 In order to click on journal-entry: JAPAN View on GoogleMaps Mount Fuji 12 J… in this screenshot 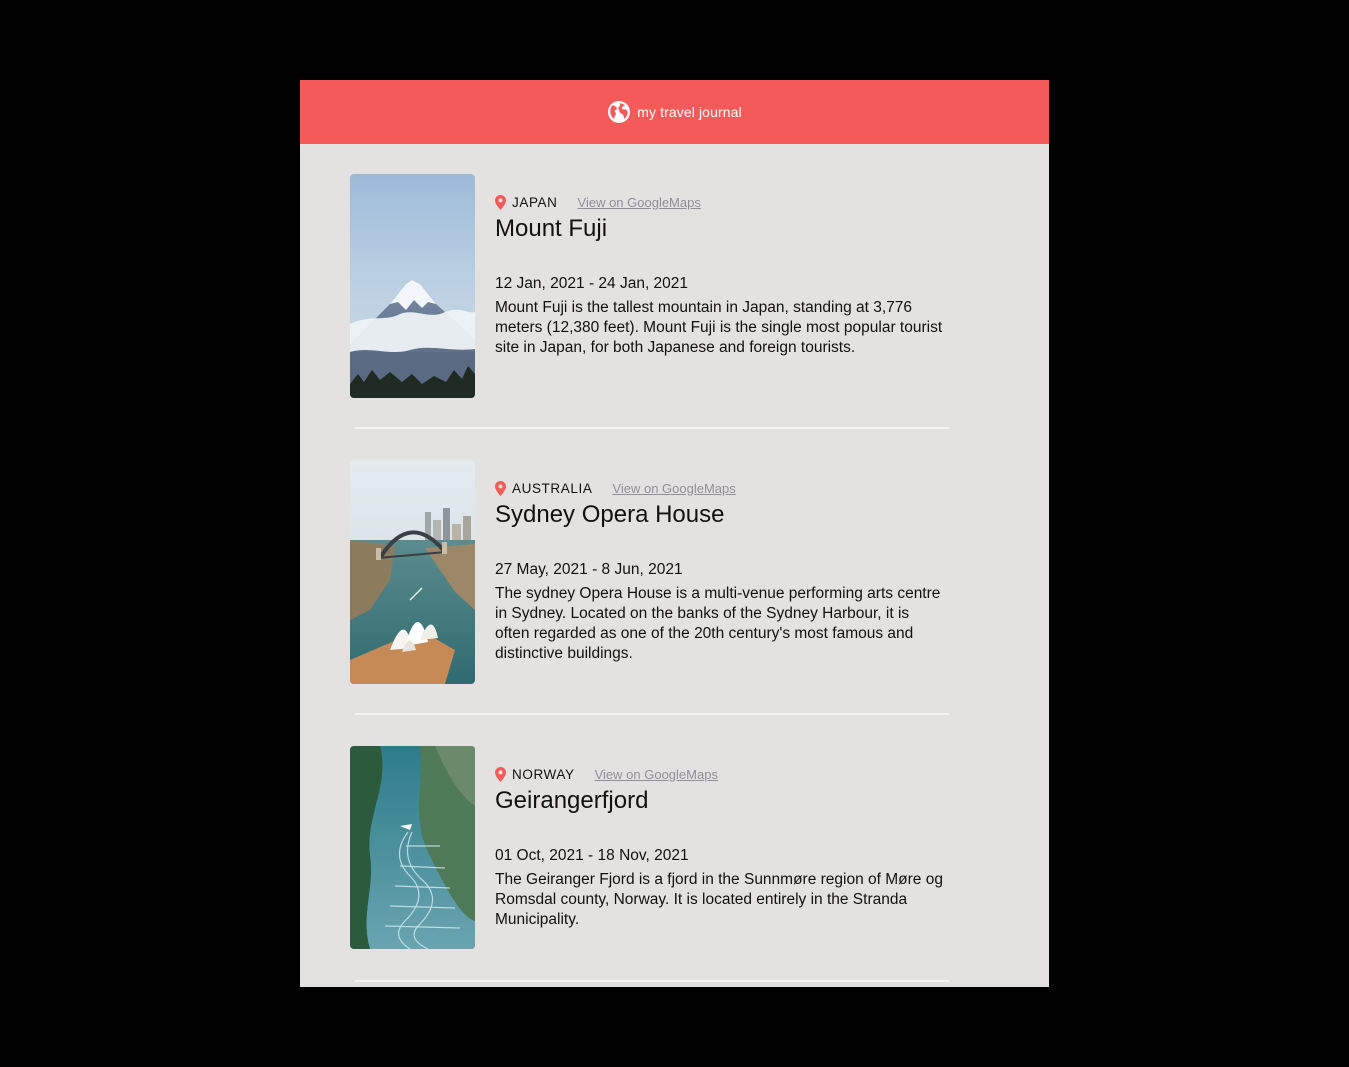, I will do `click(650, 286)`.